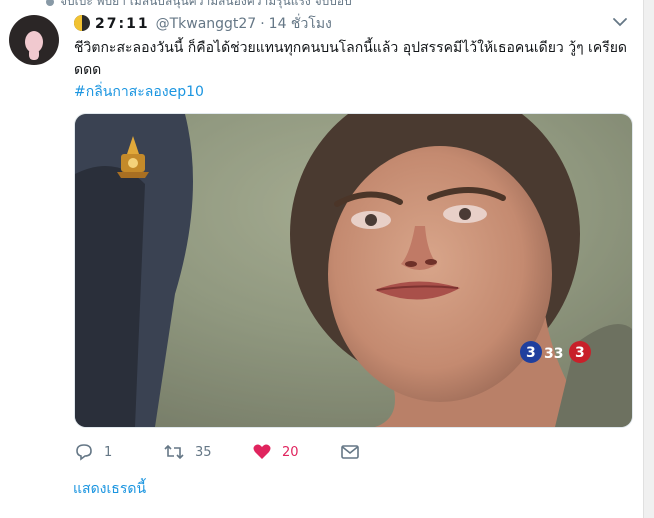 The height and width of the screenshot is (518, 654). I want to click on moon-emoji-icon, so click(82, 23).